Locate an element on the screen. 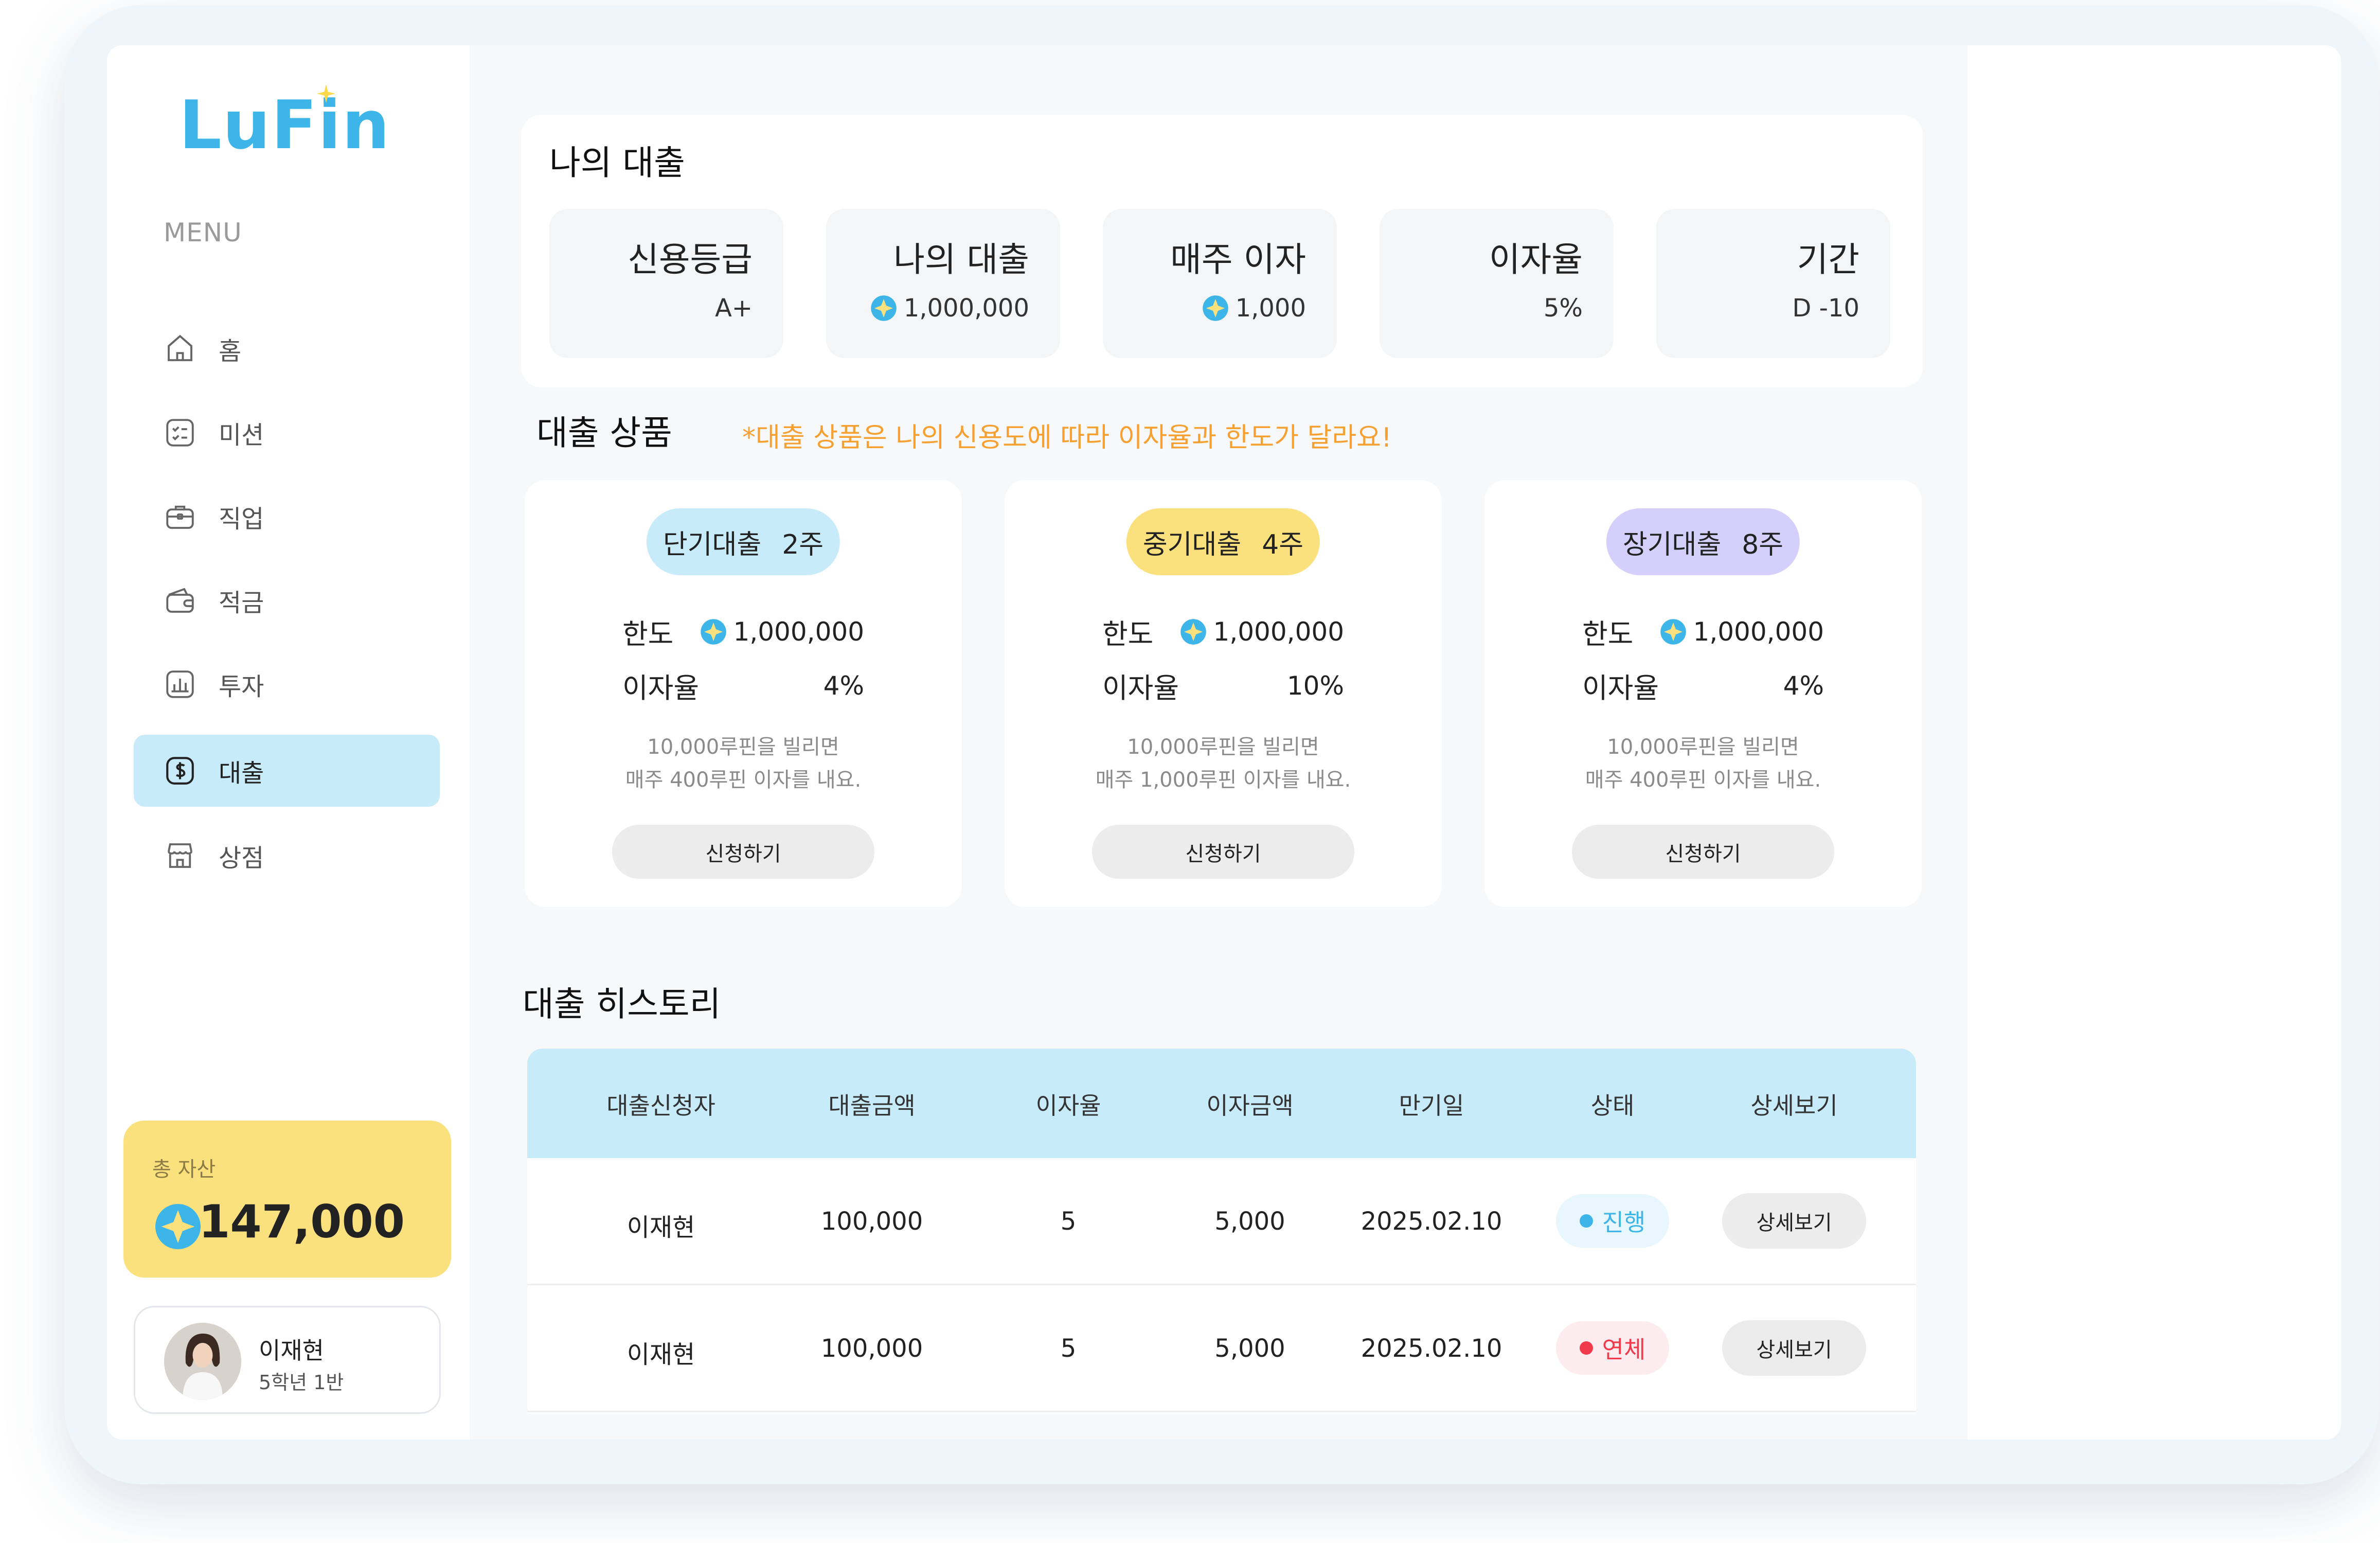 This screenshot has width=2380, height=1543. cell-applicant: 이재현 is located at coordinates (661, 1354).